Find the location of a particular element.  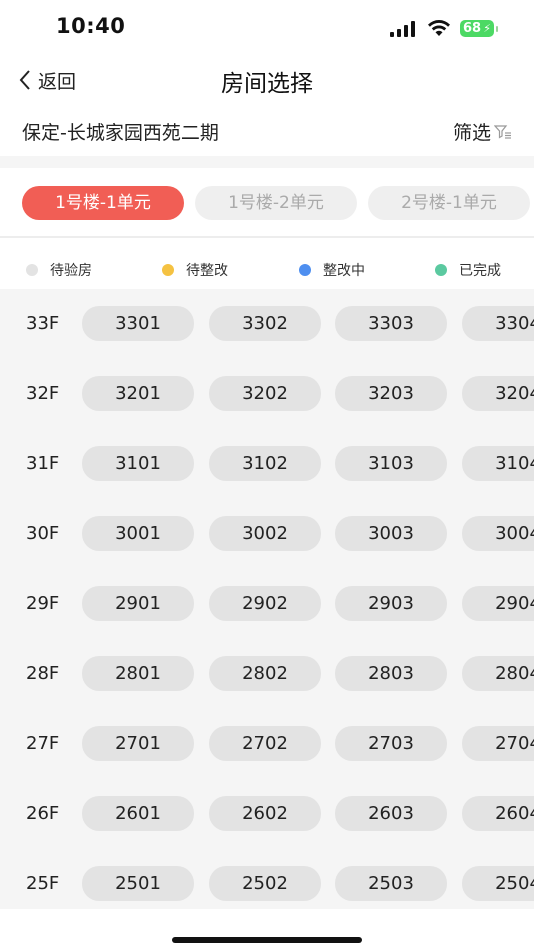

legend-item-completed: 已完成 is located at coordinates (468, 270).